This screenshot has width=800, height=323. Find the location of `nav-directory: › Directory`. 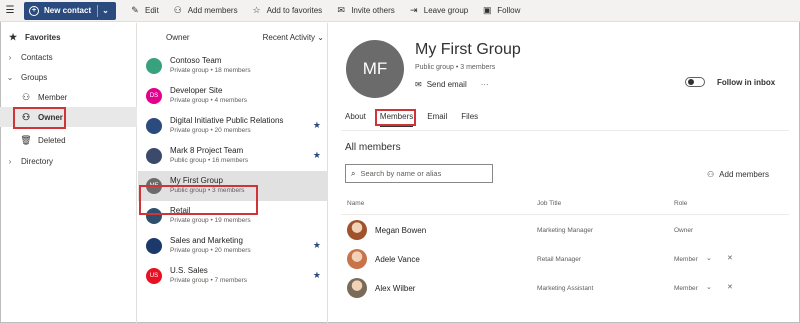

nav-directory: › Directory is located at coordinates (68, 161).